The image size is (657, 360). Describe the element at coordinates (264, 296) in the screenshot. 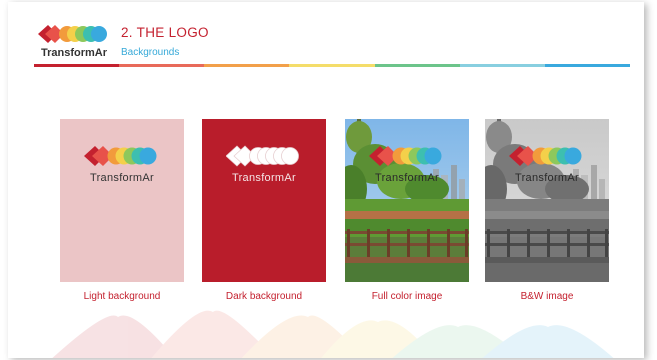

I see `card-label-dark: Dark background` at that location.